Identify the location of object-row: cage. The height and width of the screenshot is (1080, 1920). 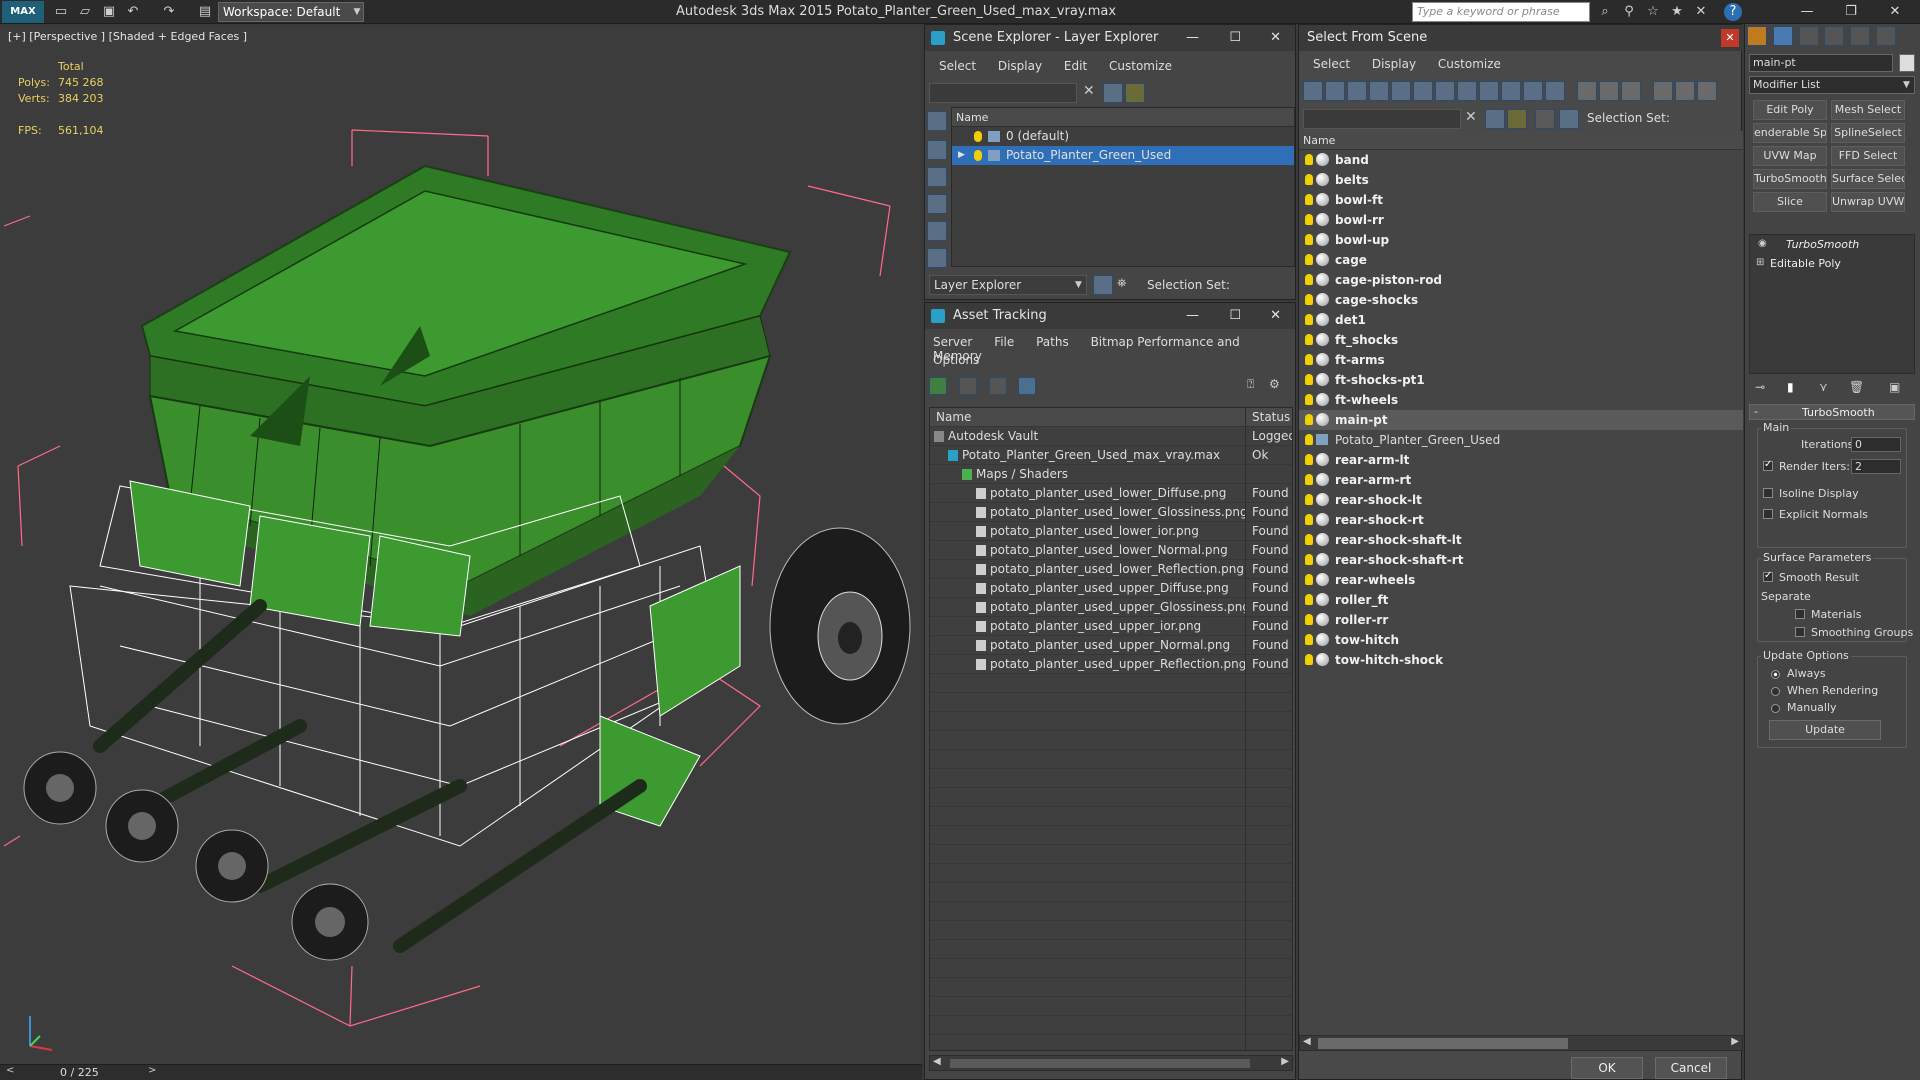
(1521, 260).